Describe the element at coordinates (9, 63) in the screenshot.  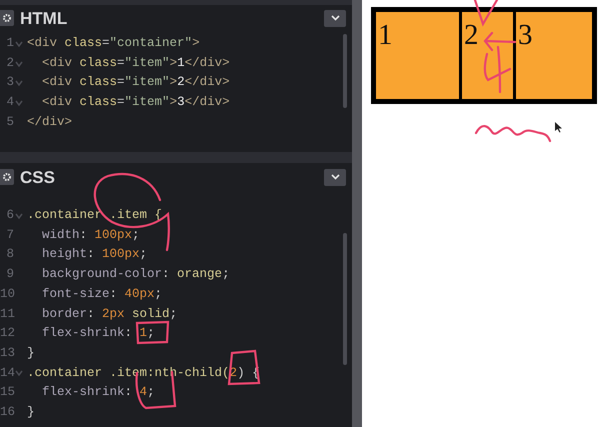
I see `line-number: 2` at that location.